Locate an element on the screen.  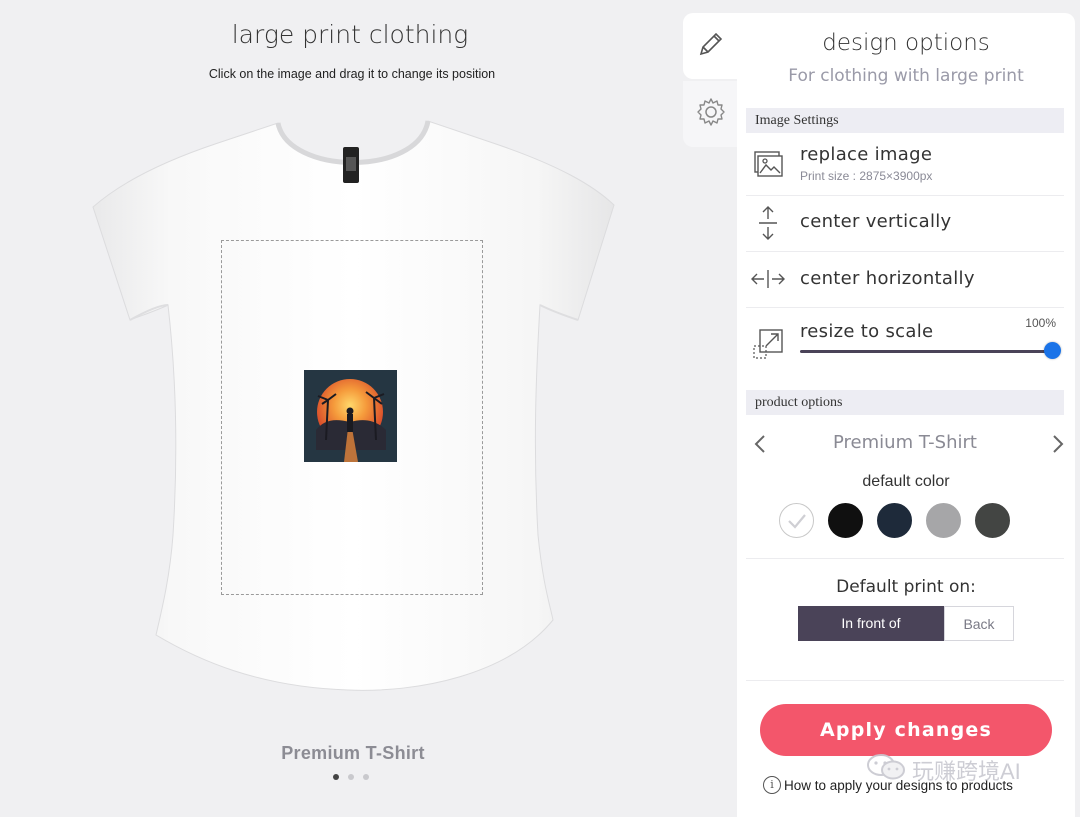
center-horizontally-row: center horizontally is located at coordinates (905, 280).